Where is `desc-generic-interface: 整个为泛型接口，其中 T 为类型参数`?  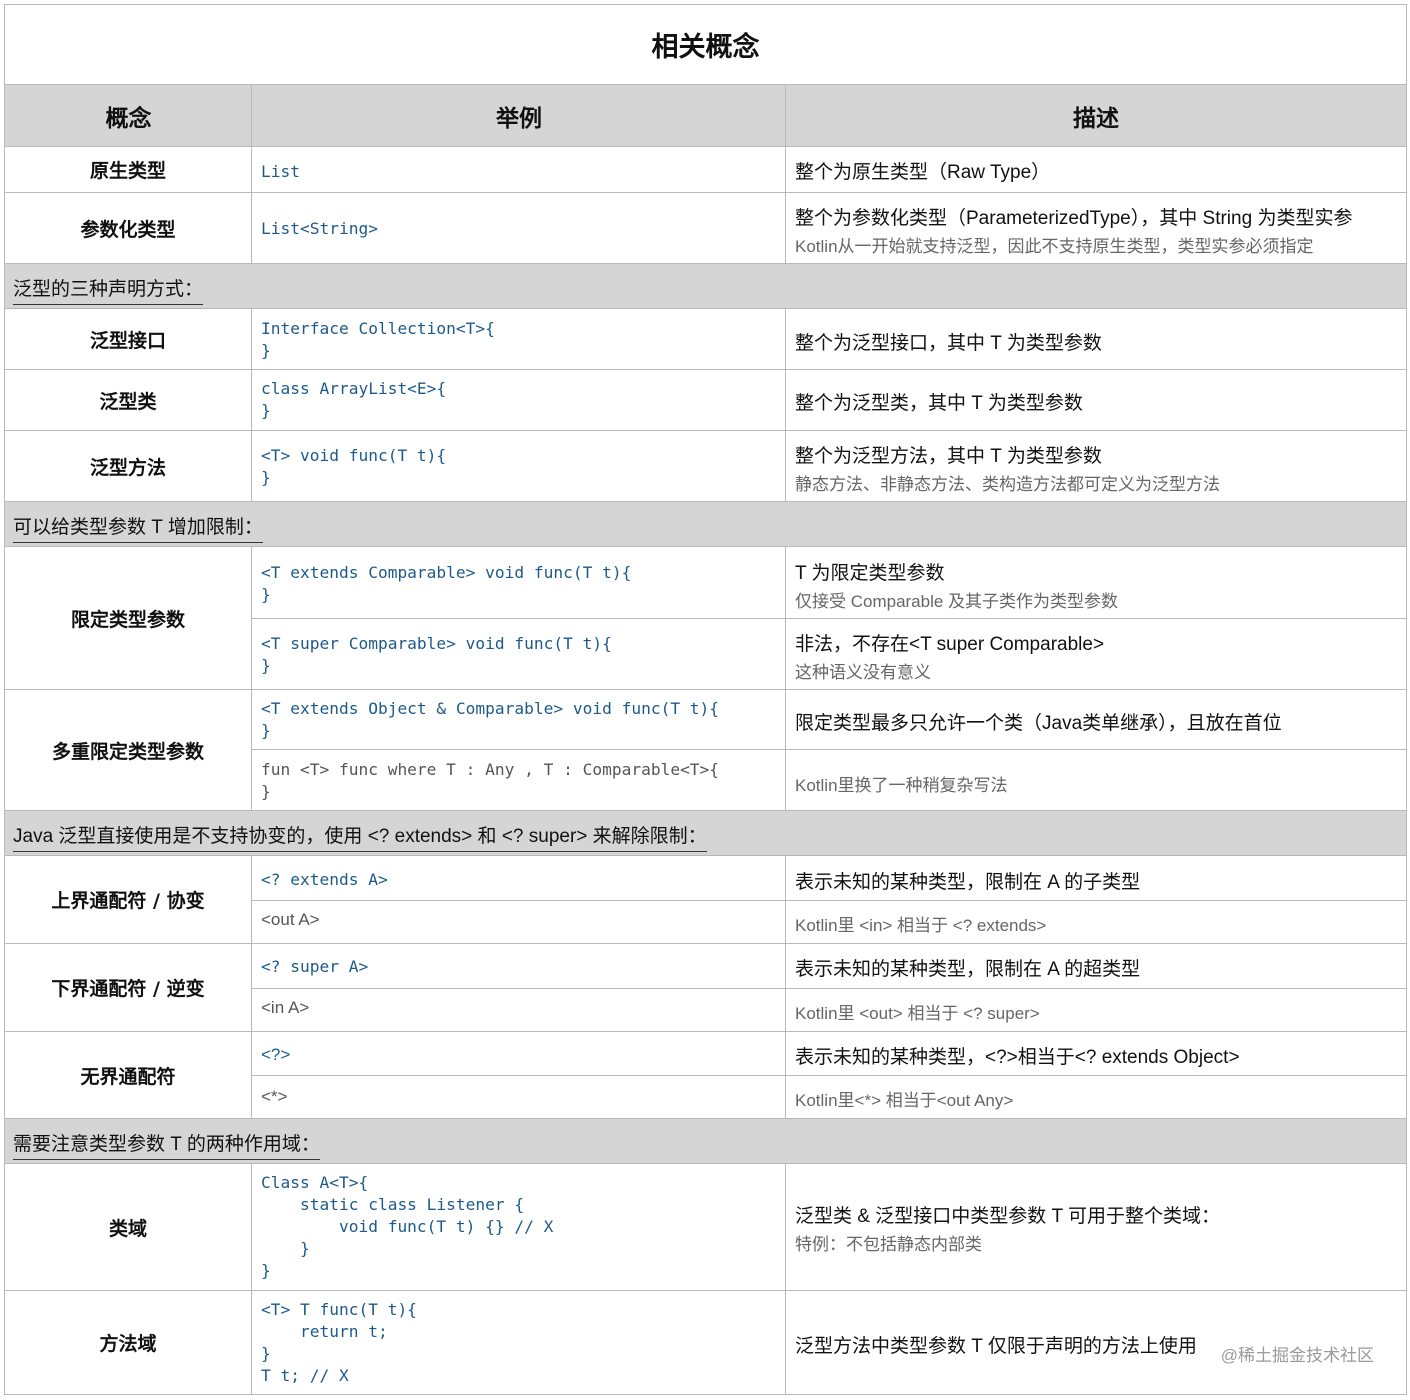 desc-generic-interface: 整个为泛型接口，其中 T 为类型参数 is located at coordinates (948, 343).